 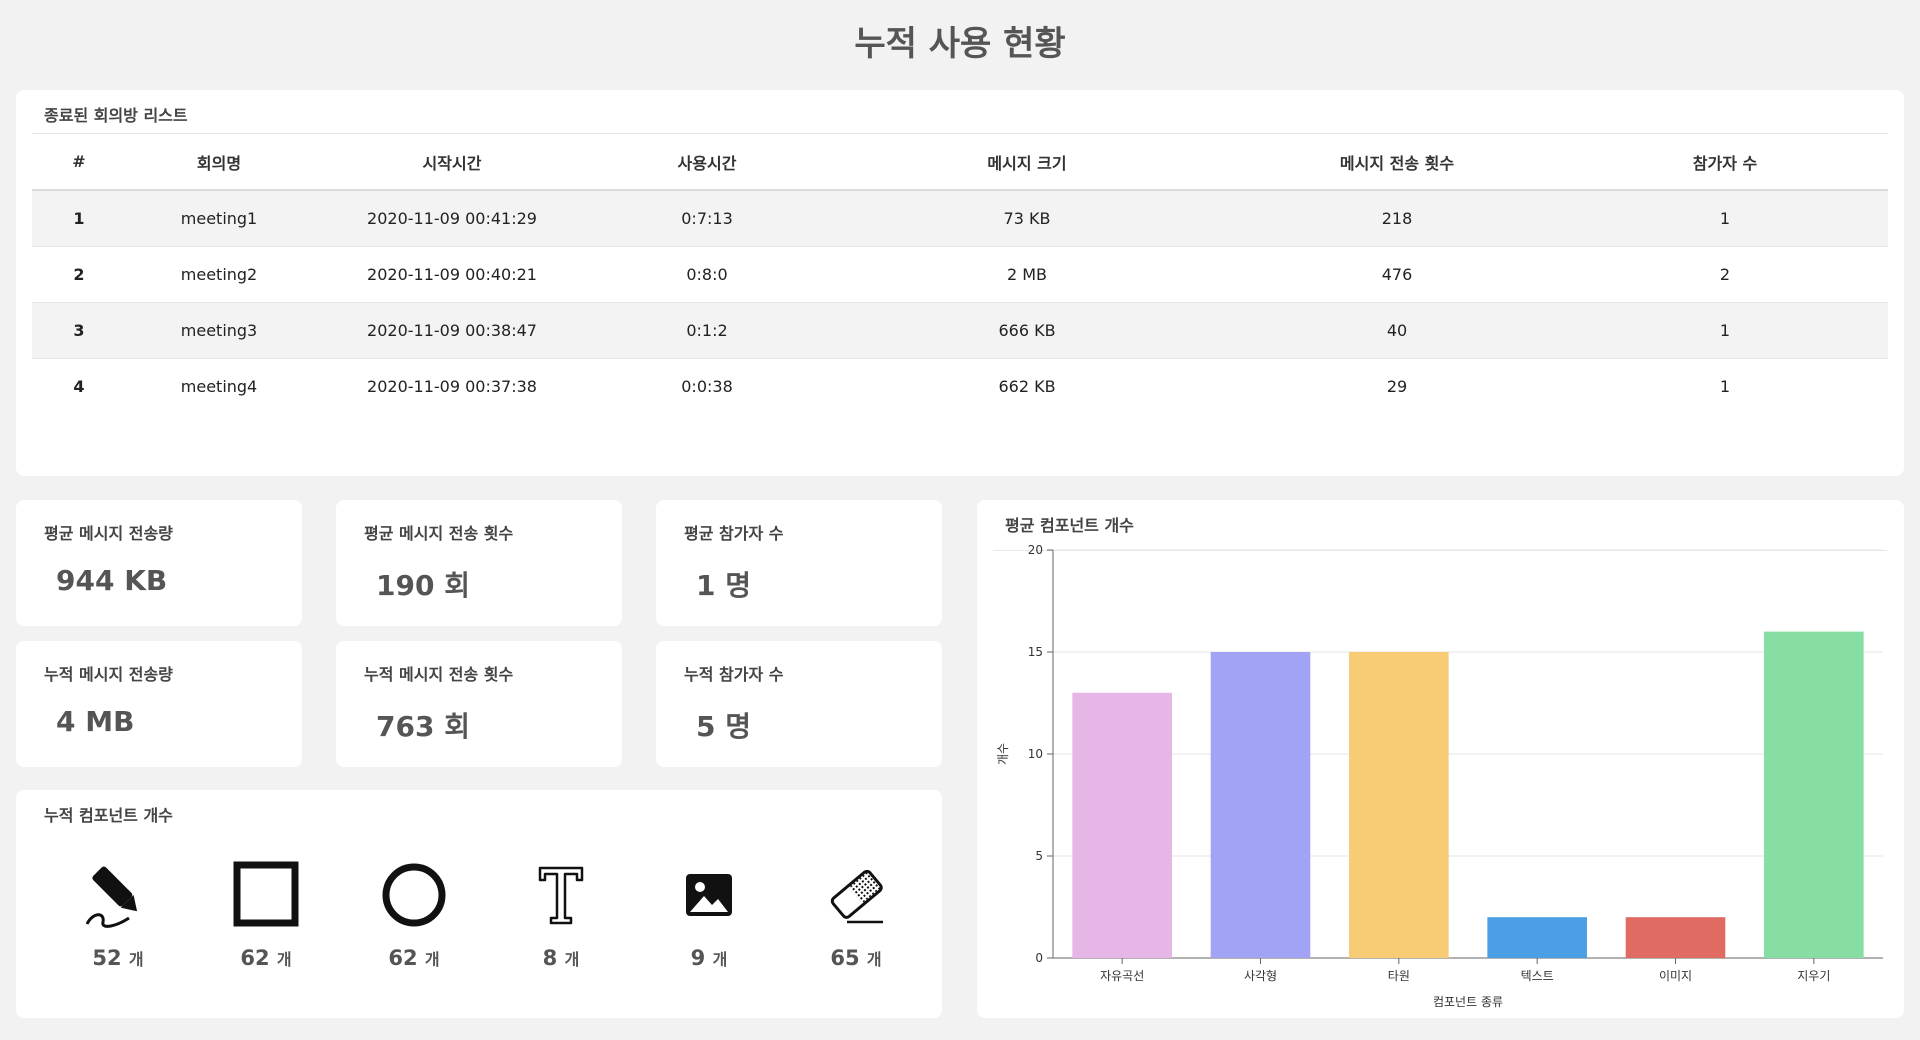 What do you see at coordinates (439, 674) in the screenshot?
I see `stat-label: 누적 메시지 전송 횟수` at bounding box center [439, 674].